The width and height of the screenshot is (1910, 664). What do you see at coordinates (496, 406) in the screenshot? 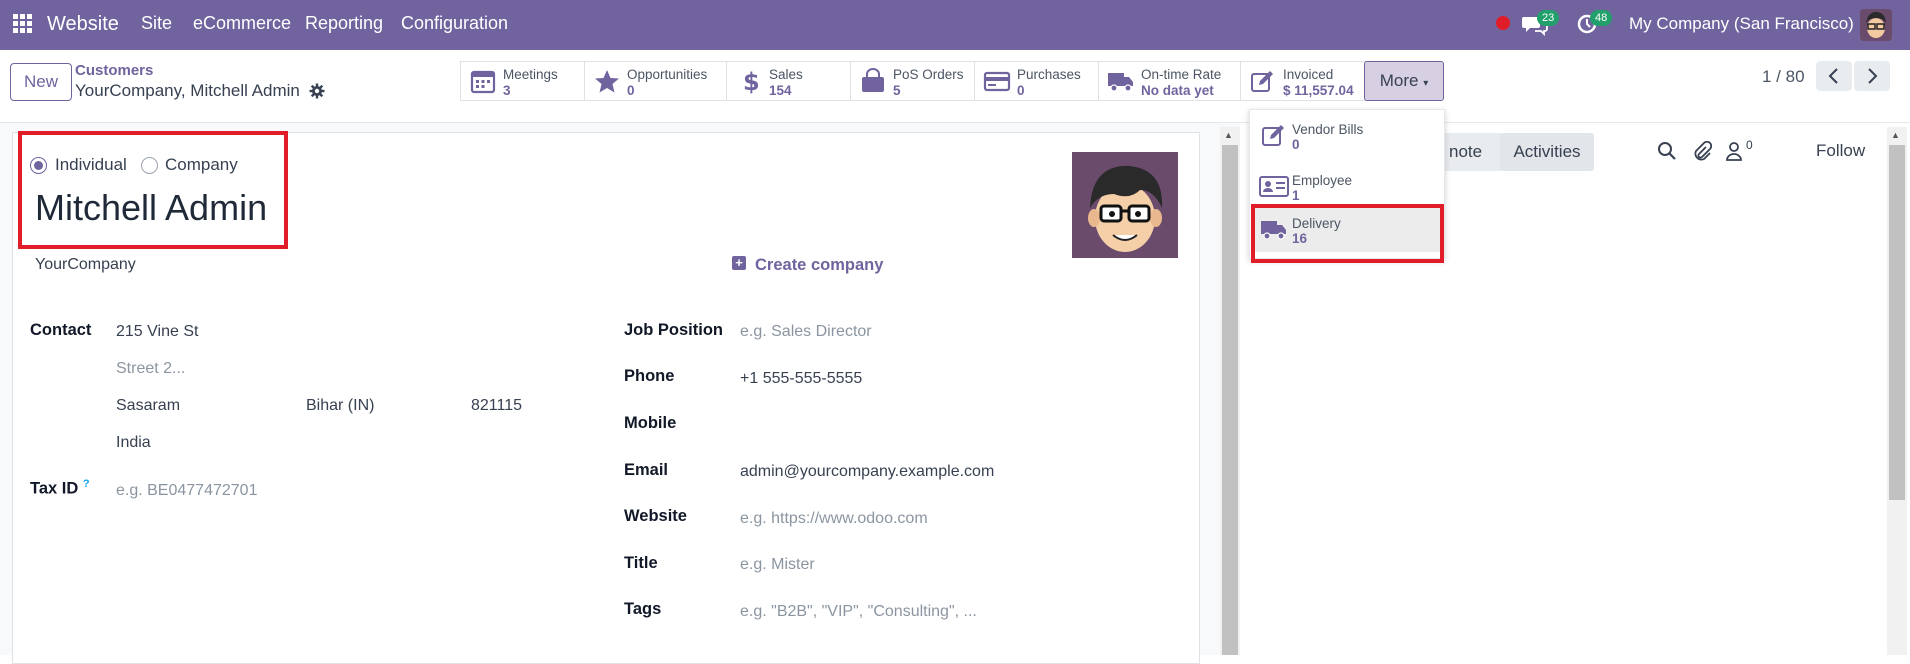
I see `zip-field: 821115` at bounding box center [496, 406].